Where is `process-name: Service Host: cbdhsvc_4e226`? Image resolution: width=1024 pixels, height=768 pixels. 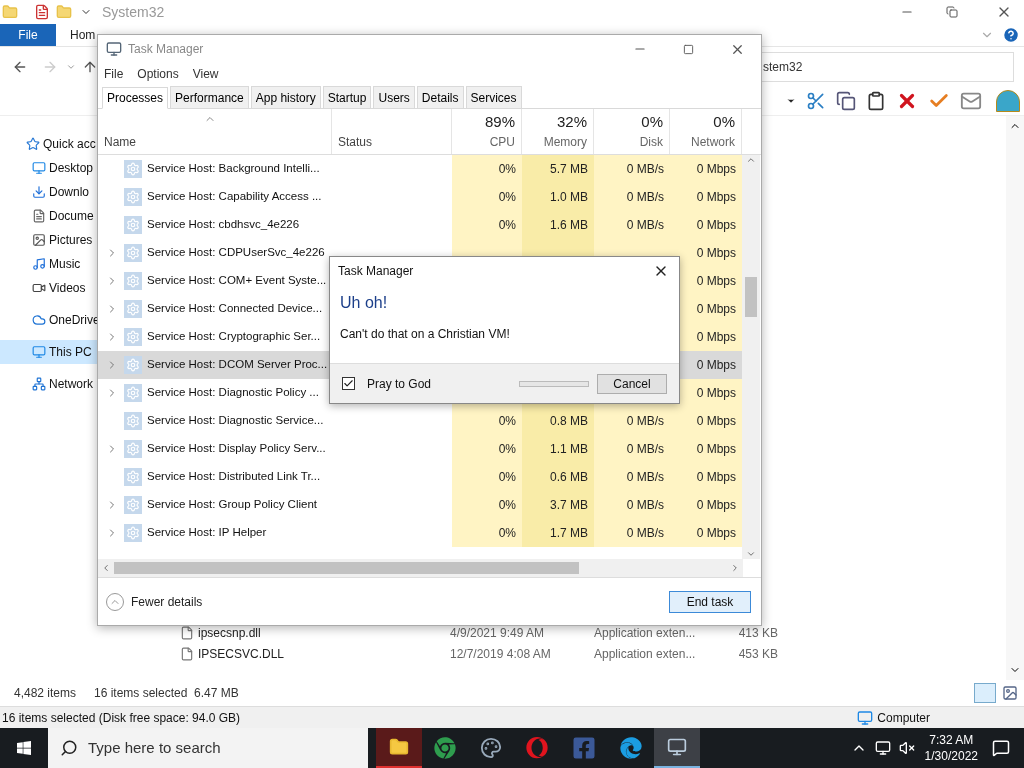
process-name: Service Host: cbdhsvc_4e226 is located at coordinates (223, 225).